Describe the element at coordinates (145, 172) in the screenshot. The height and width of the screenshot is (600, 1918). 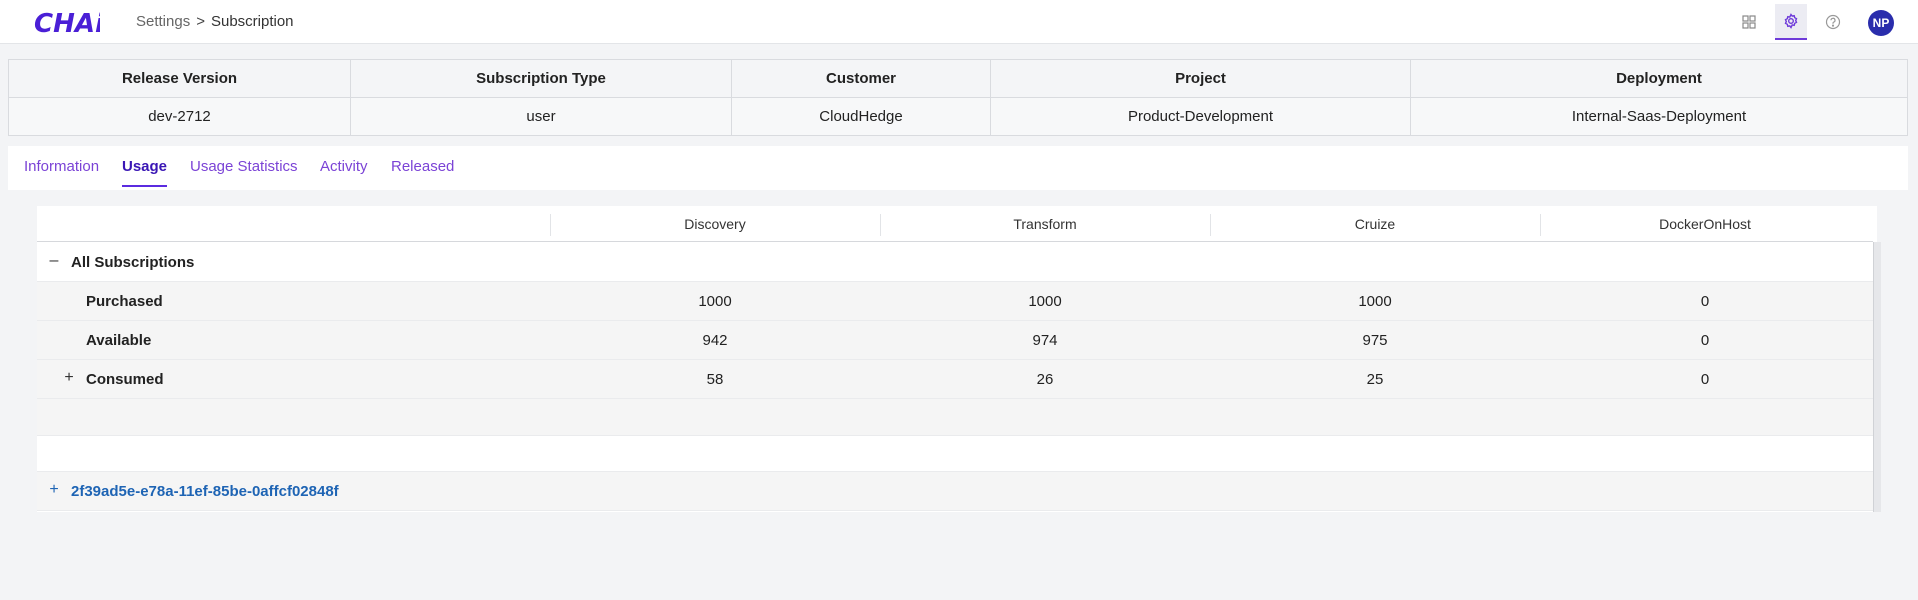
I see `tab-usage: Usage` at that location.